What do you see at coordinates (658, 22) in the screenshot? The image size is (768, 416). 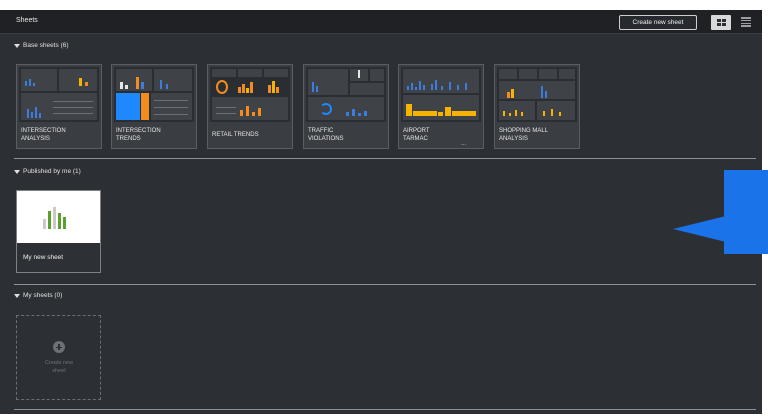 I see `create-new-sheet-button: Create new sheet` at bounding box center [658, 22].